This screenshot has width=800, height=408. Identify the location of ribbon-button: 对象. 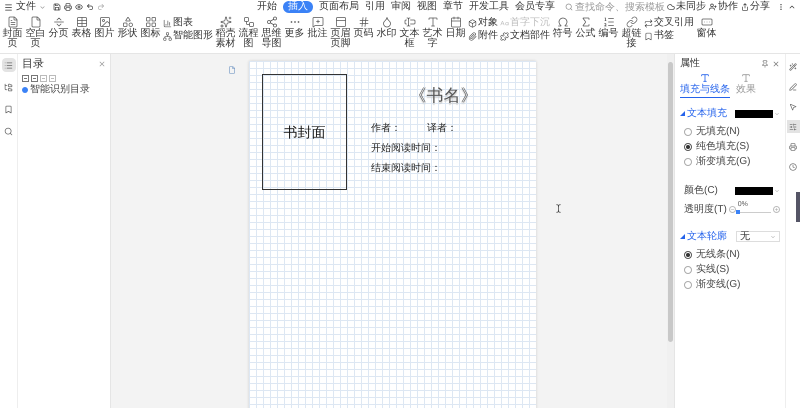
(483, 23).